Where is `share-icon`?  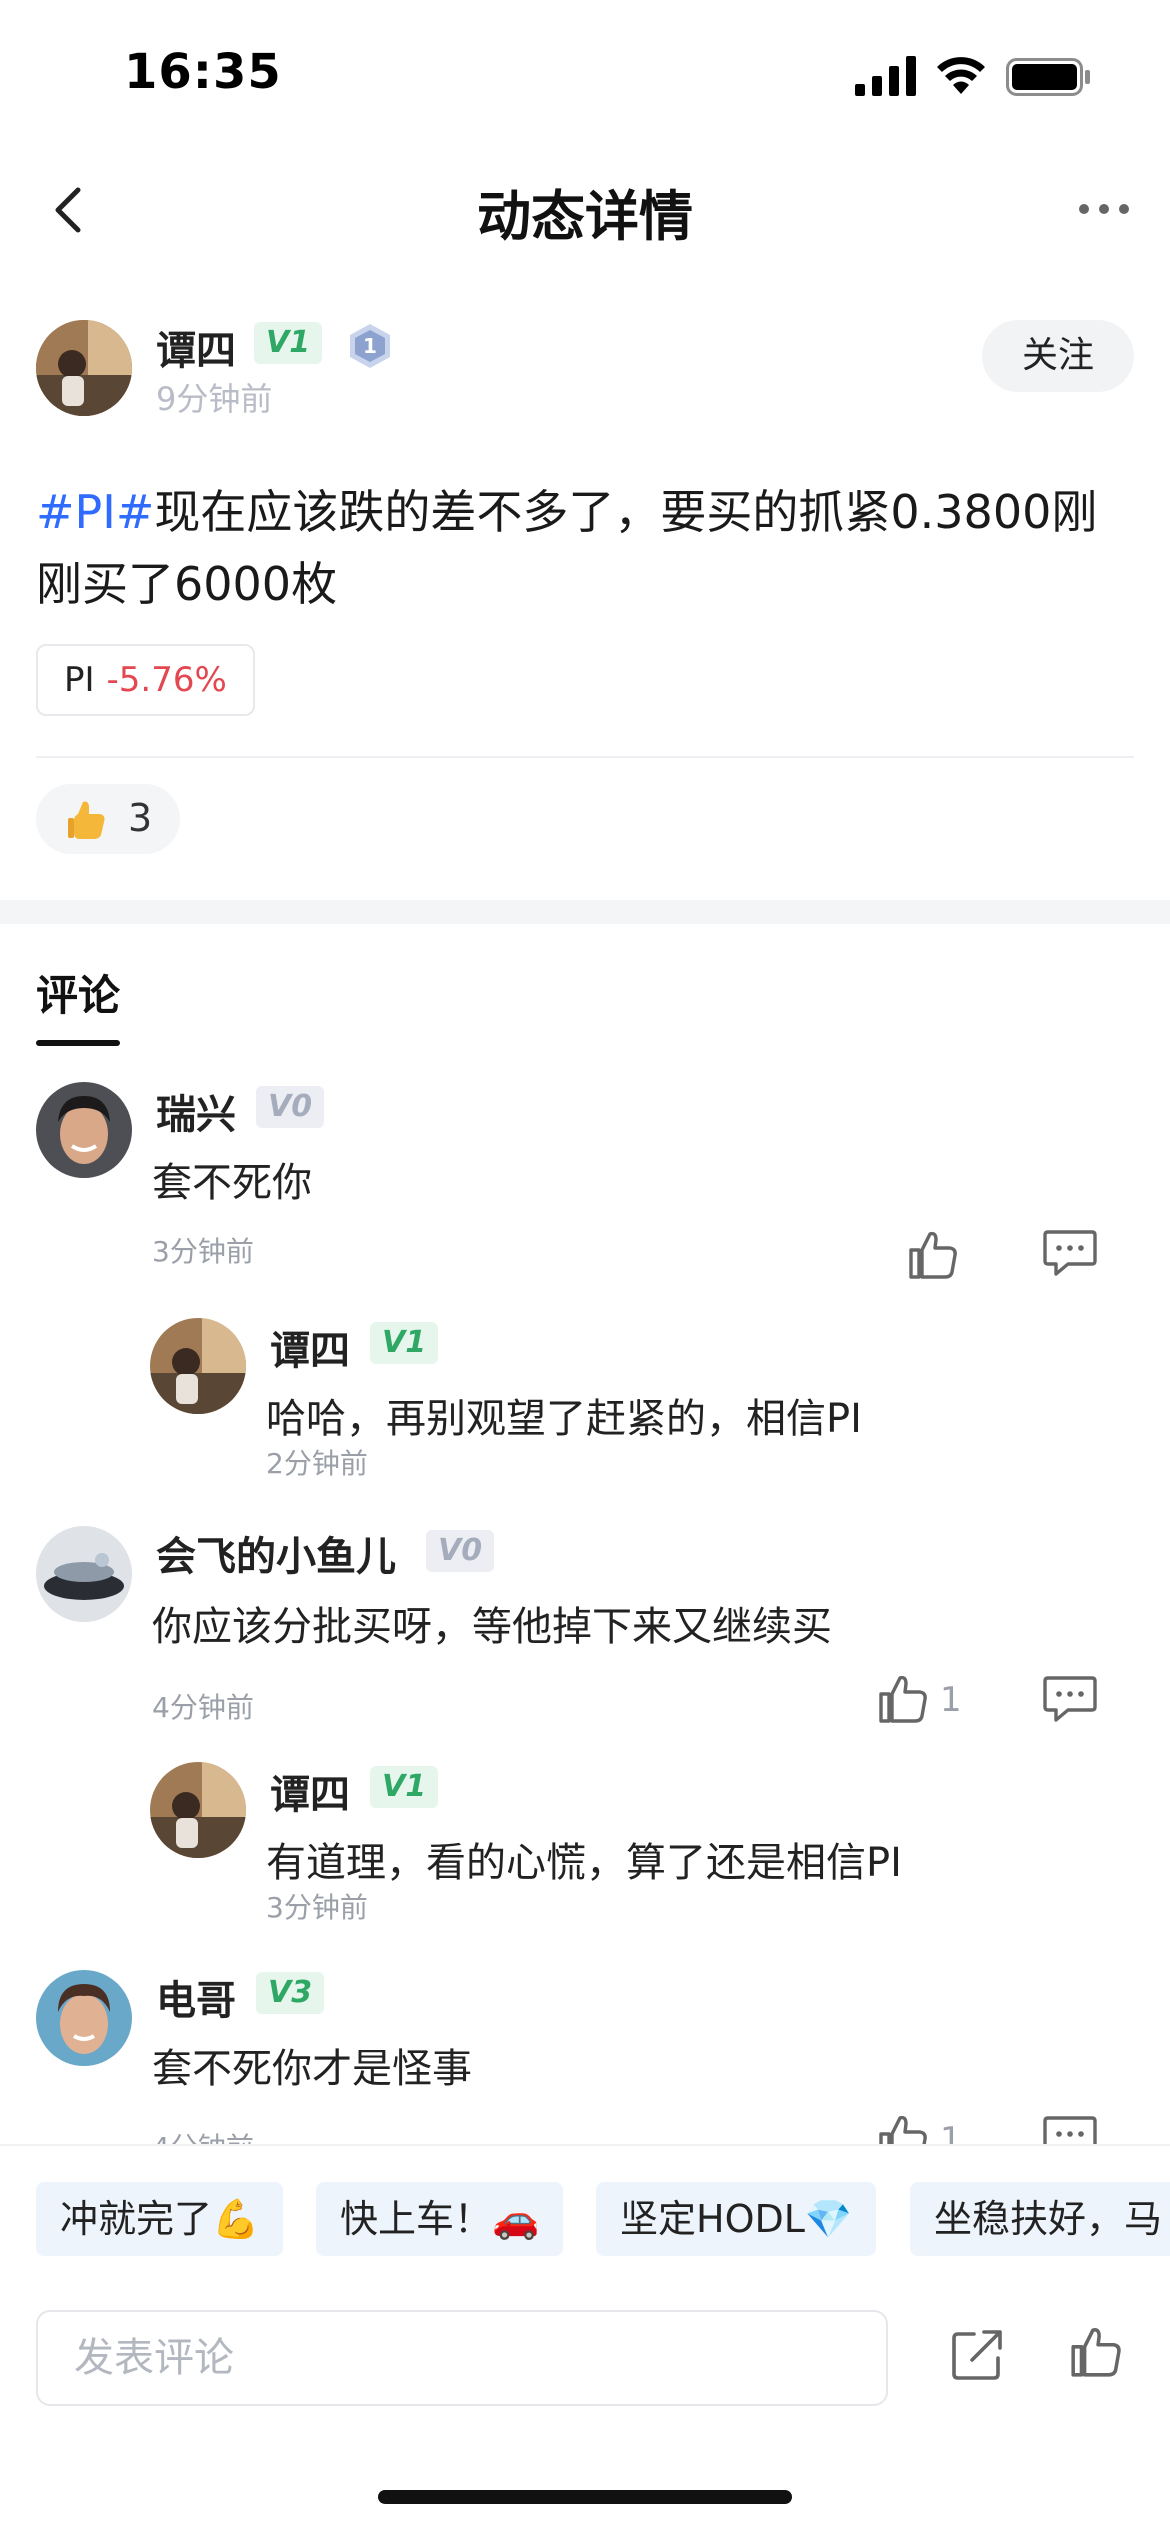
share-icon is located at coordinates (978, 2354).